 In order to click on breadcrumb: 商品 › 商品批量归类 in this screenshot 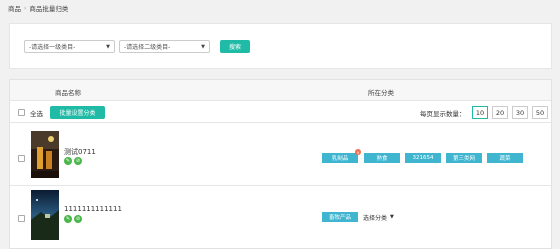, I will do `click(38, 8)`.